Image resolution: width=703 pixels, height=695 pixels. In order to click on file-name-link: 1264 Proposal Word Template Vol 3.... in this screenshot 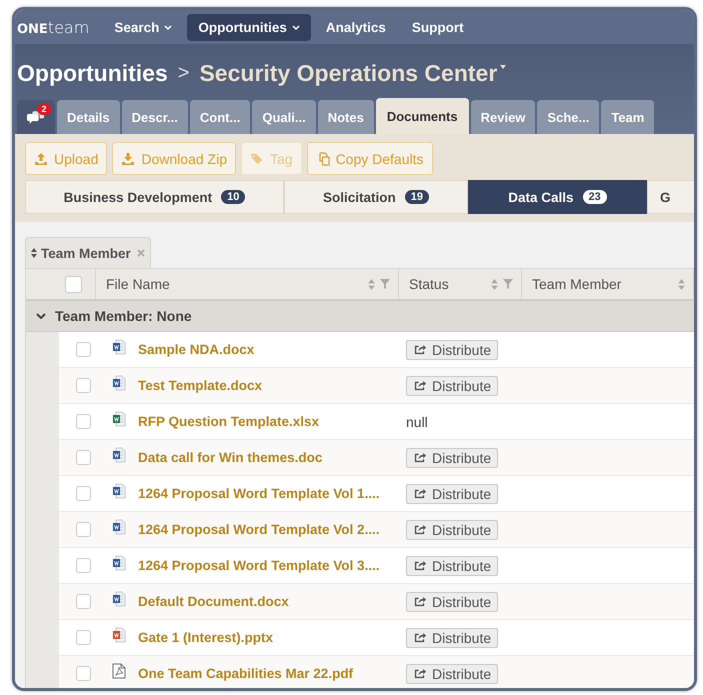, I will do `click(259, 565)`.